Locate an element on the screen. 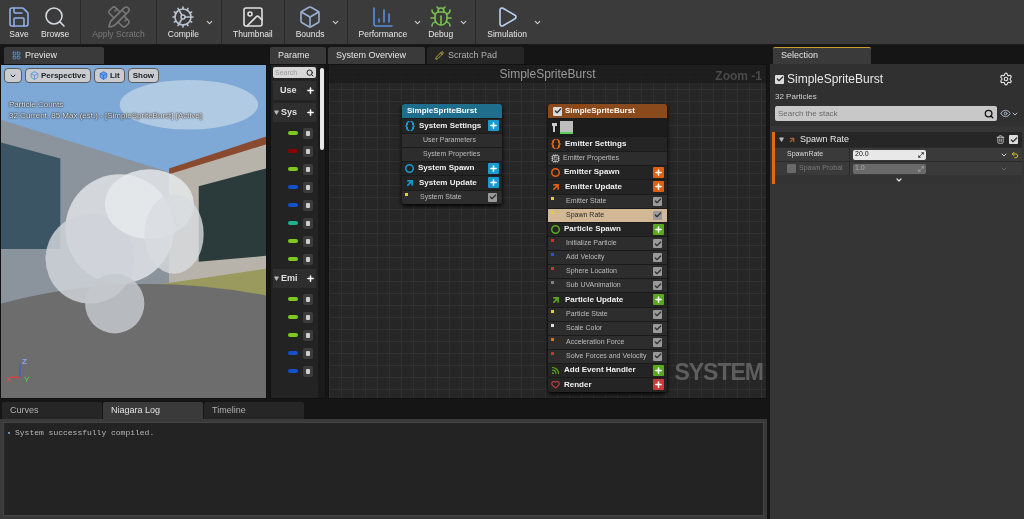 The width and height of the screenshot is (1024, 519). search-field: Search the stack is located at coordinates (886, 113).